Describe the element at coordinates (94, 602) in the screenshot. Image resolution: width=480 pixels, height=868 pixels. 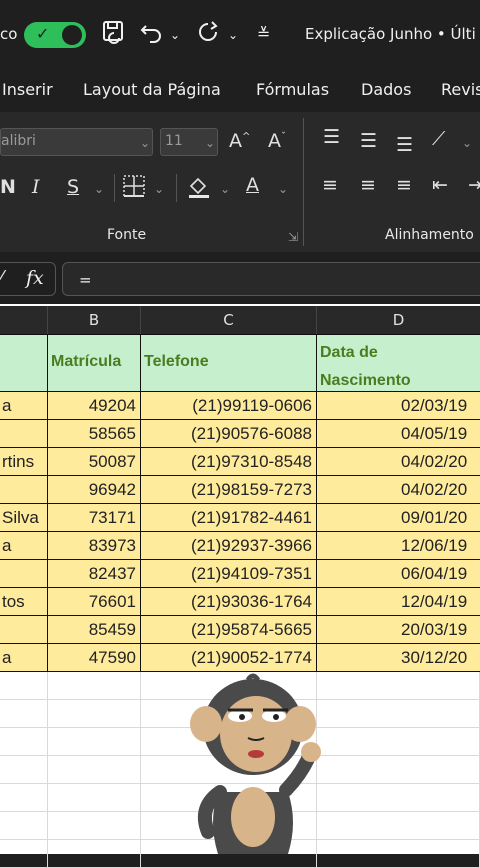
I see `cell-matricula: 76601` at that location.